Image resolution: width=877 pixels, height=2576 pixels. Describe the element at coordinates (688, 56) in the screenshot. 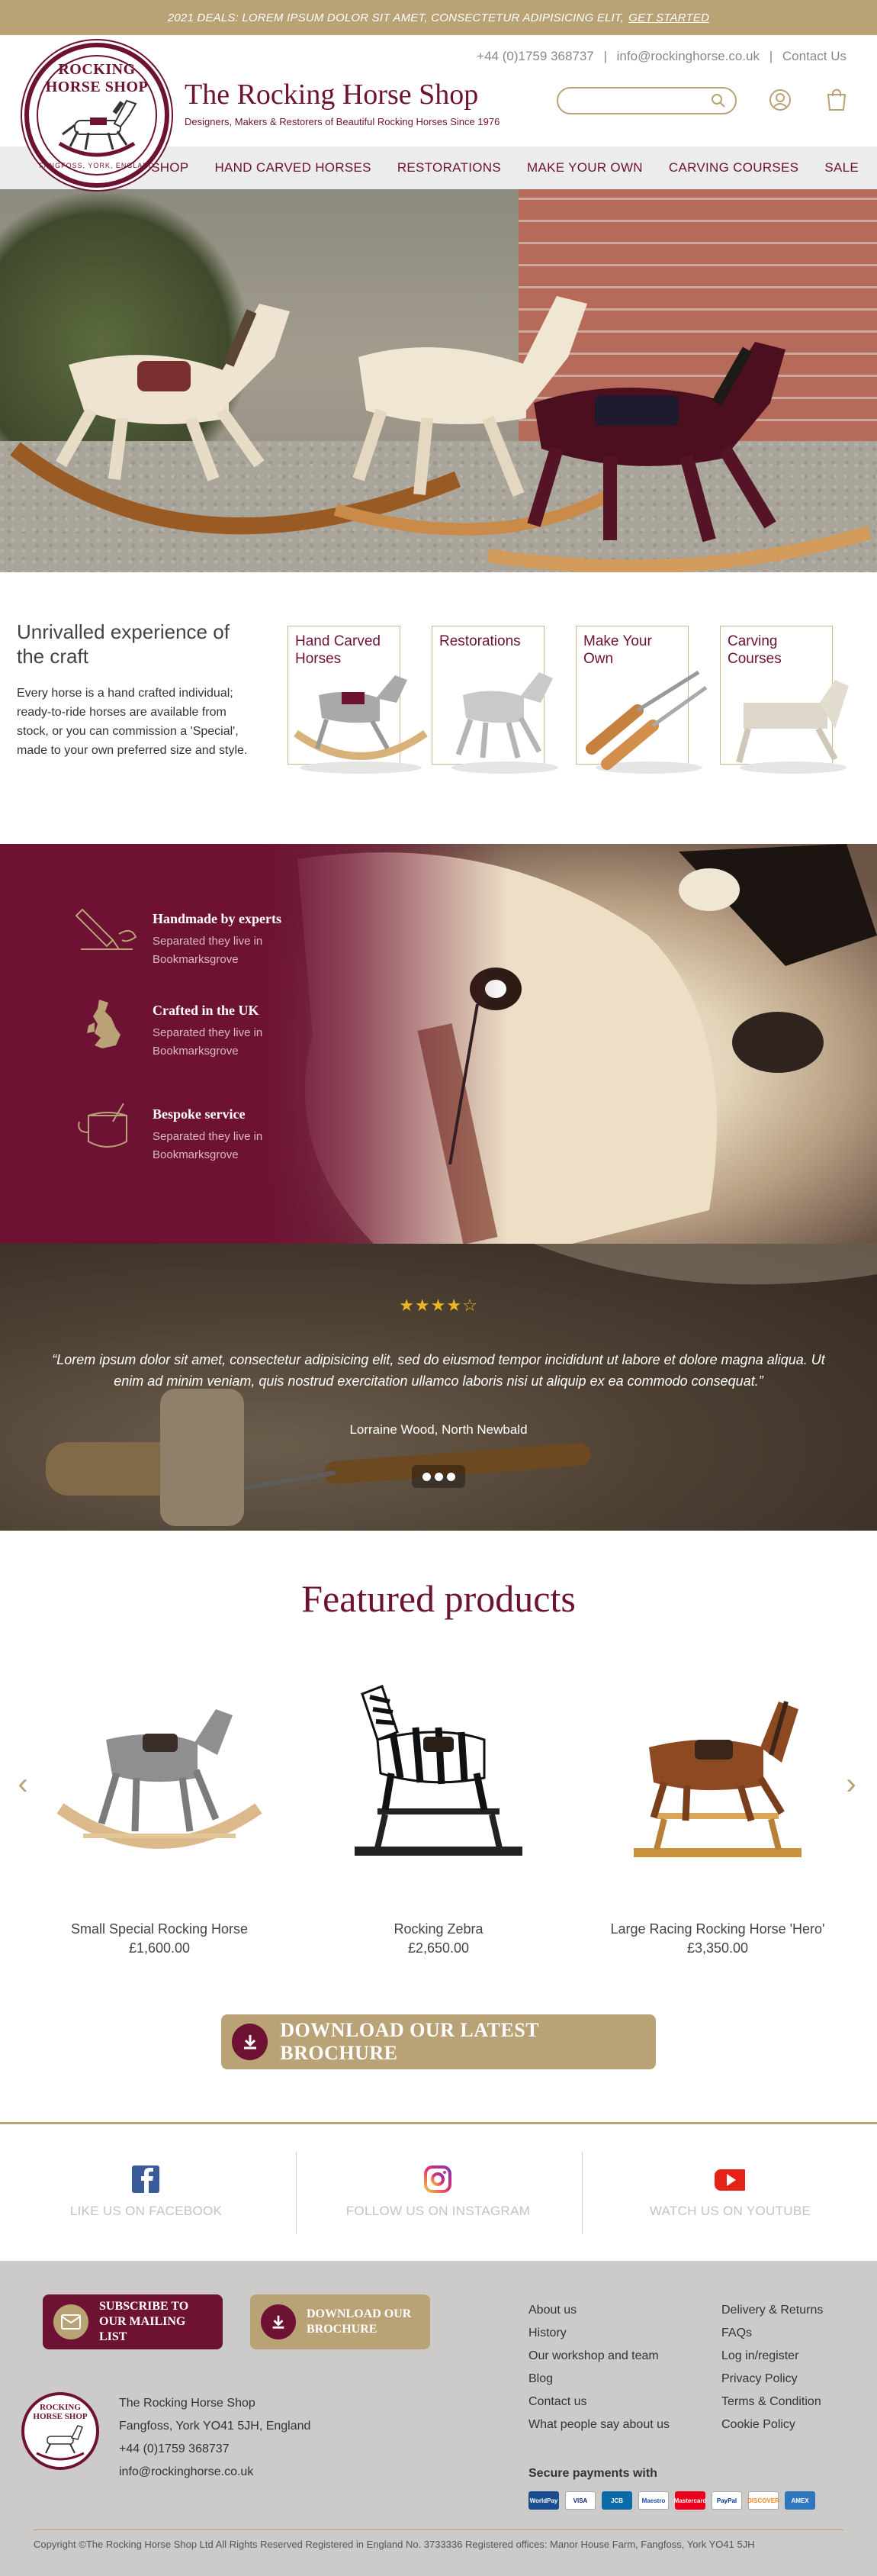

I see `header-email: info@rockinghorse.co.uk` at that location.